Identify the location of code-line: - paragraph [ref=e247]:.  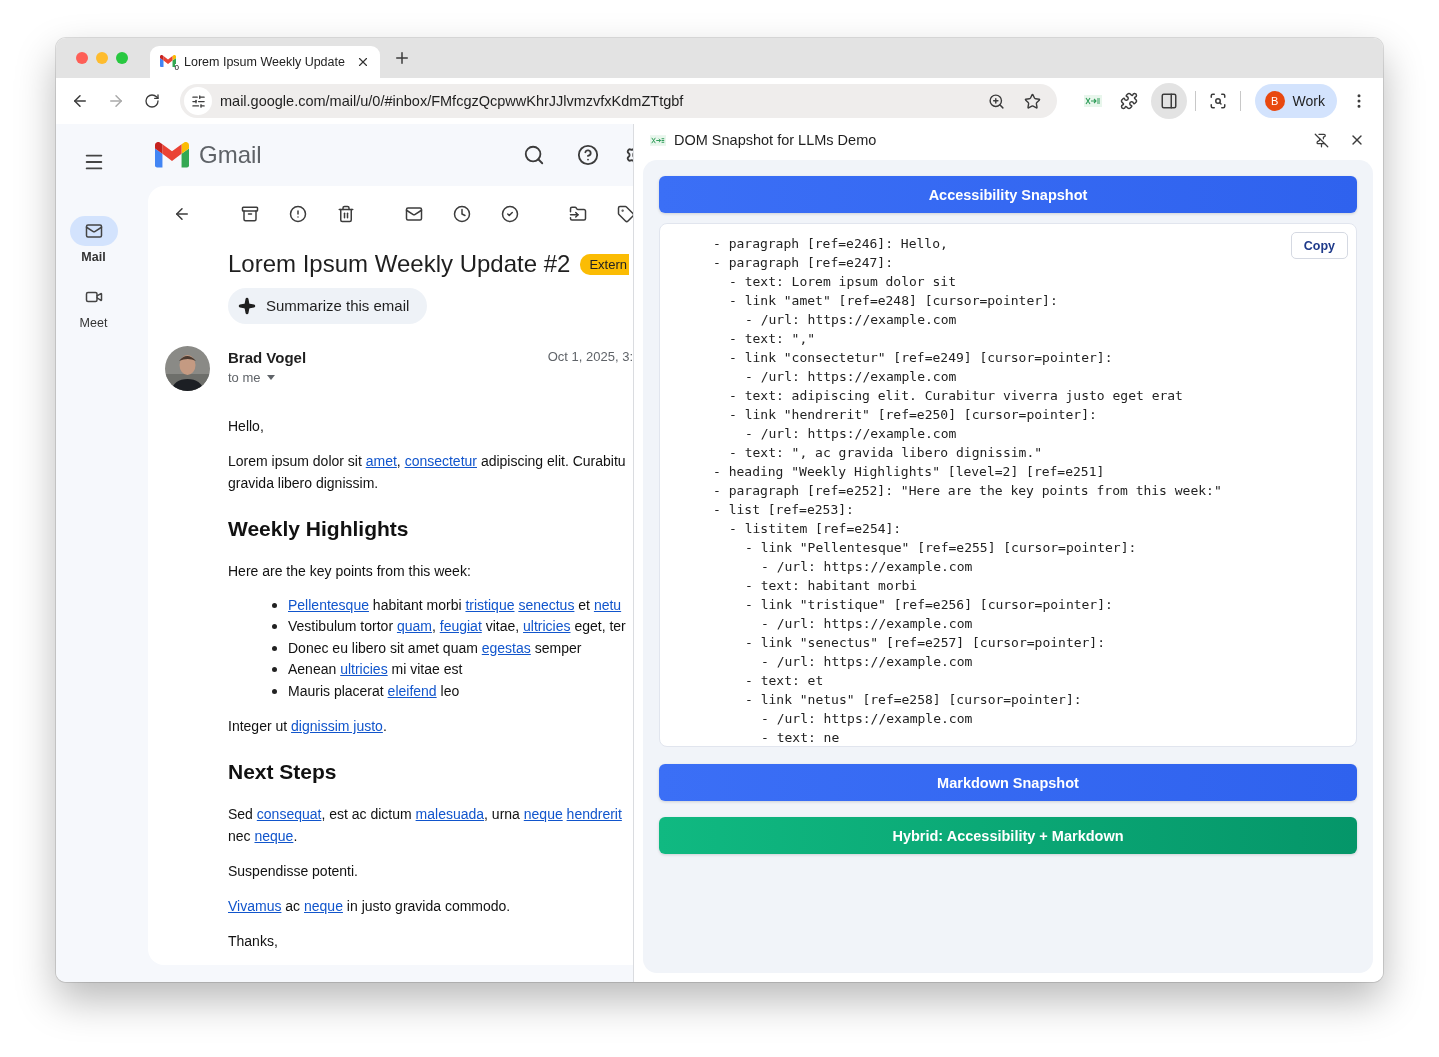
(803, 263).